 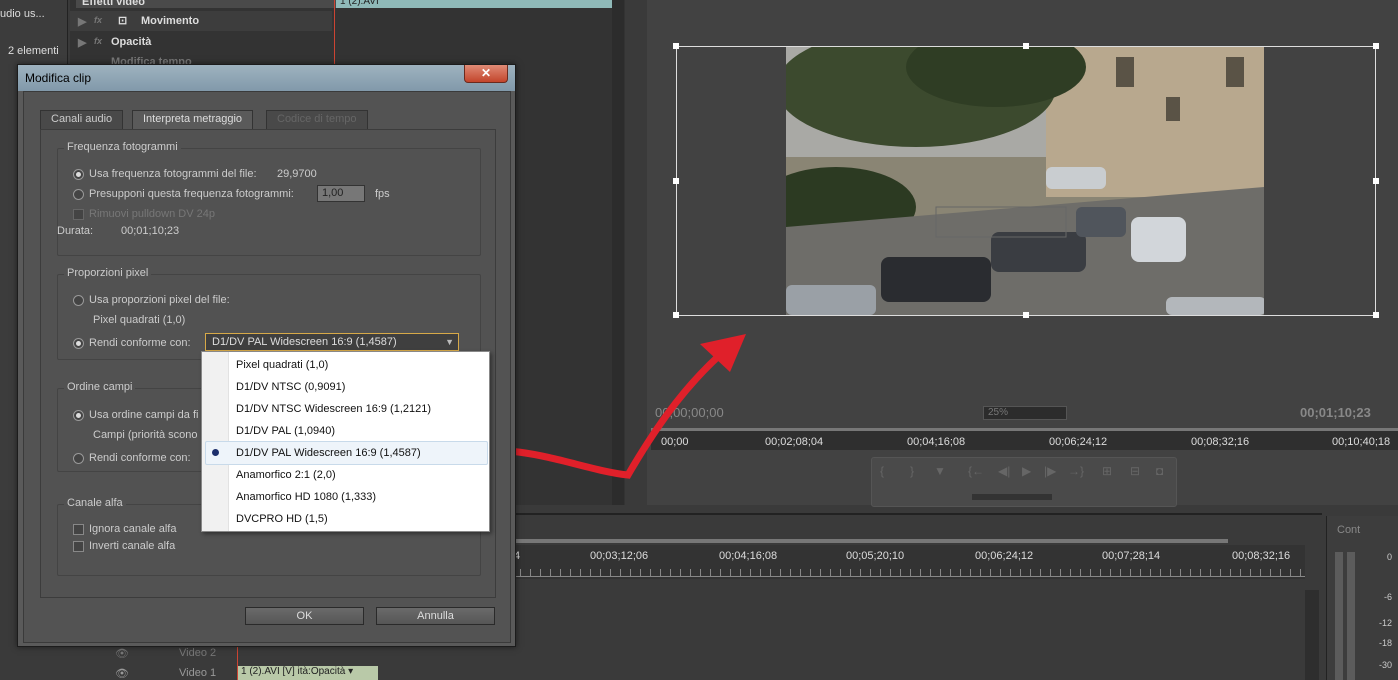 What do you see at coordinates (159, 300) in the screenshot?
I see `use-file-par-label: Usa proporzioni pixel del file:` at bounding box center [159, 300].